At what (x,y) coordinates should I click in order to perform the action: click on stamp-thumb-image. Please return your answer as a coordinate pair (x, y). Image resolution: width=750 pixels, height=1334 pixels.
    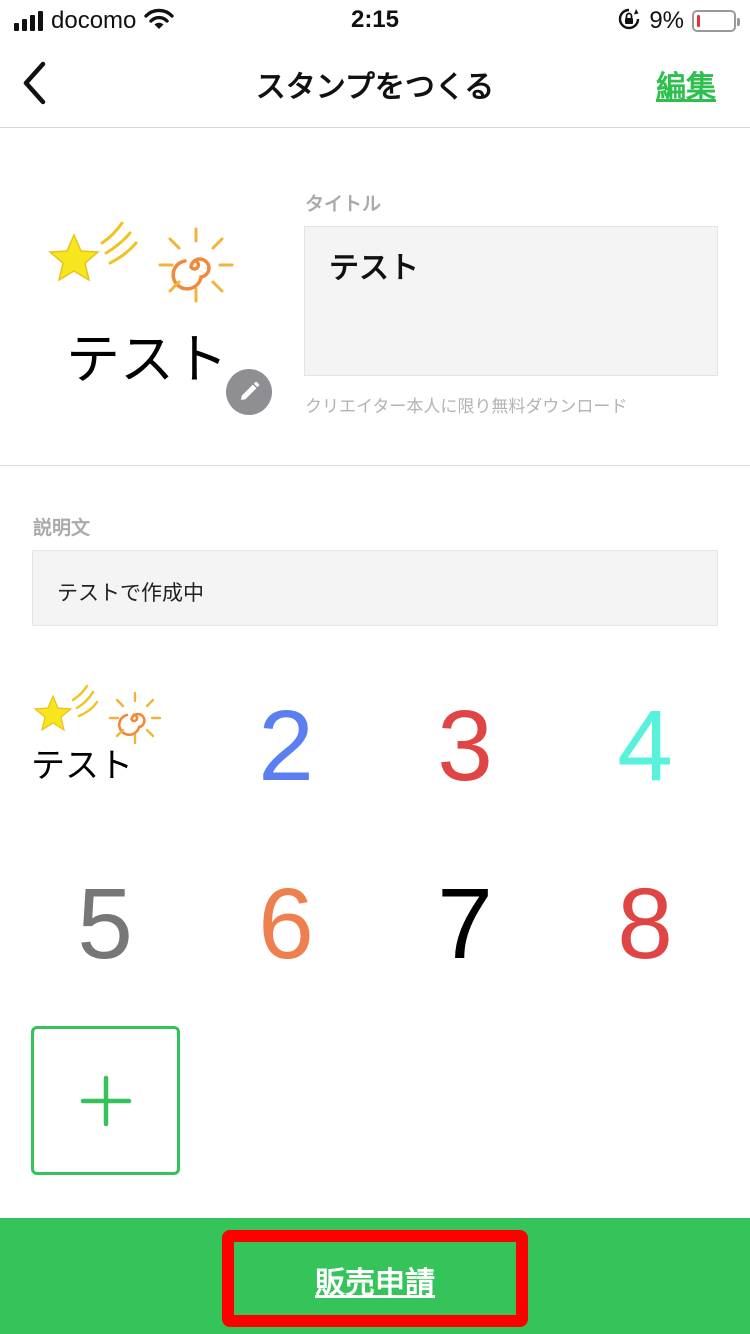
    Looking at the image, I should click on (97, 714).